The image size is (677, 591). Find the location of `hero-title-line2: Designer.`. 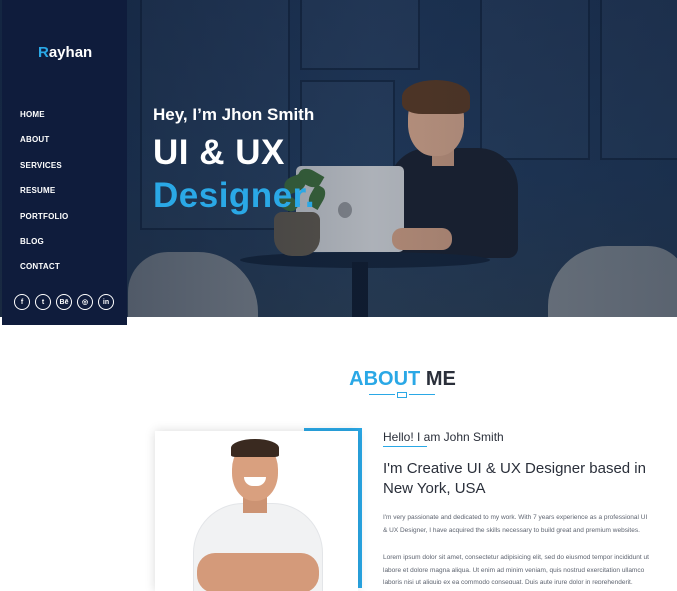

hero-title-line2: Designer. is located at coordinates (234, 195).